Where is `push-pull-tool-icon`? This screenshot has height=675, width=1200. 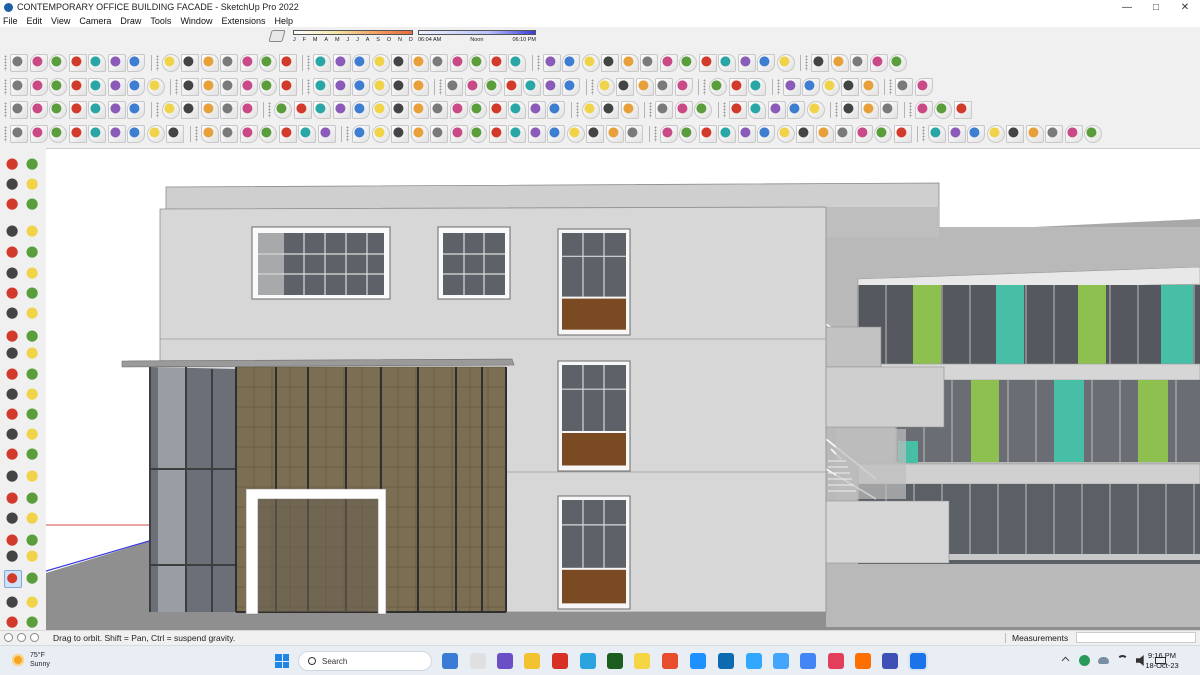
push-pull-tool-icon is located at coordinates (13, 415).